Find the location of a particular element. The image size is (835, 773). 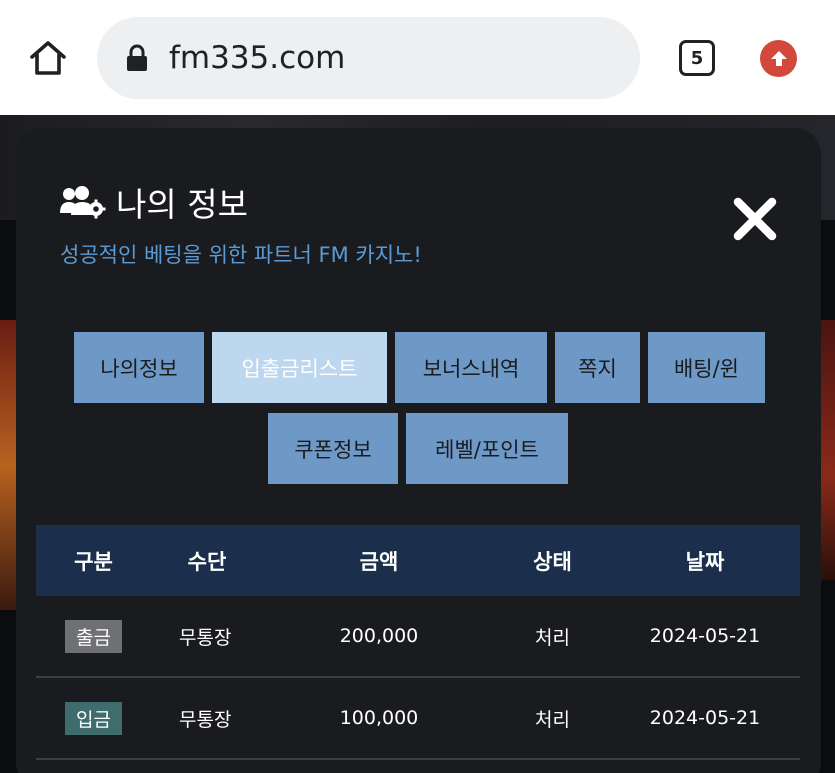

close-icon is located at coordinates (755, 219).